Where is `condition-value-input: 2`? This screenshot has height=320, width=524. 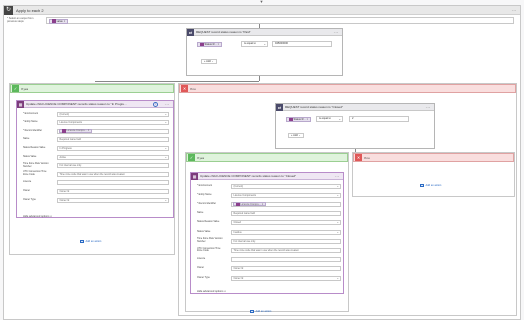
condition-value-input: 2 is located at coordinates (379, 119).